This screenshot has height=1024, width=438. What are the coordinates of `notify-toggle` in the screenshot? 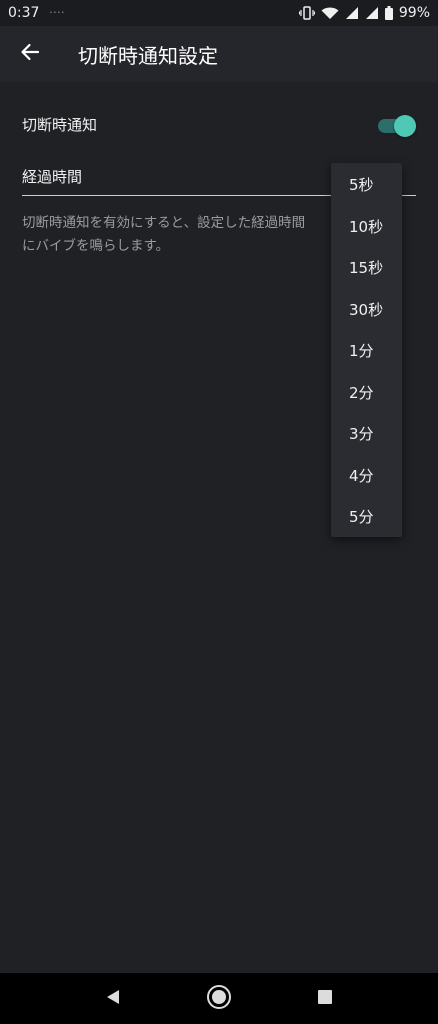 It's located at (397, 125).